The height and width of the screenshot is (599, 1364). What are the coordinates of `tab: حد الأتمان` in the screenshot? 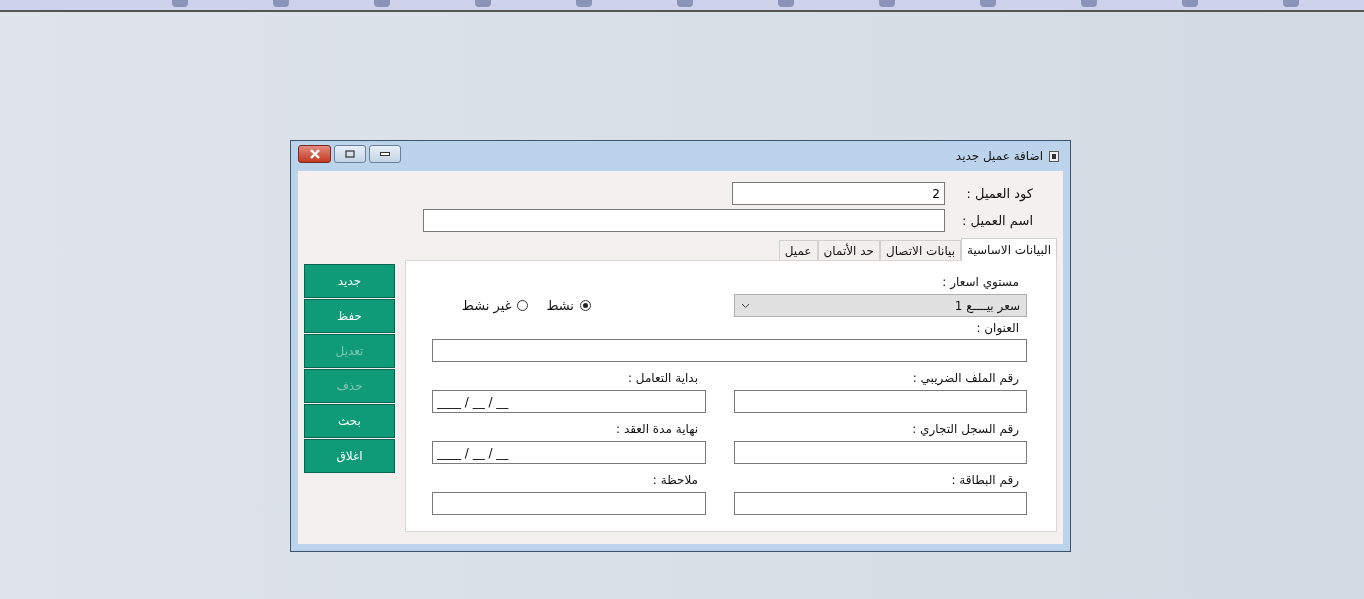 It's located at (848, 250).